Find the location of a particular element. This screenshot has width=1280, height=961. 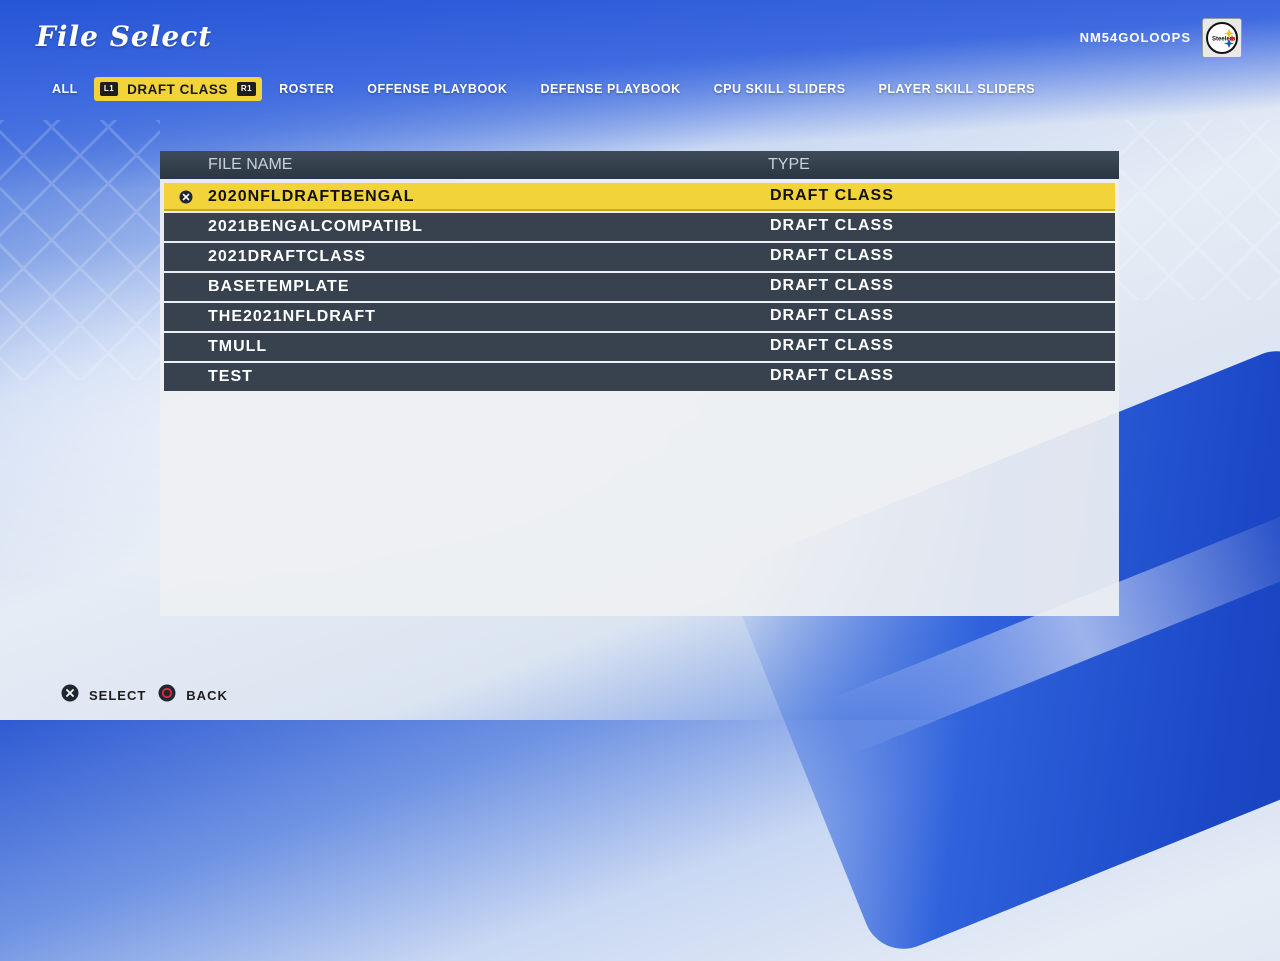

select-label: SELECT is located at coordinates (118, 695).